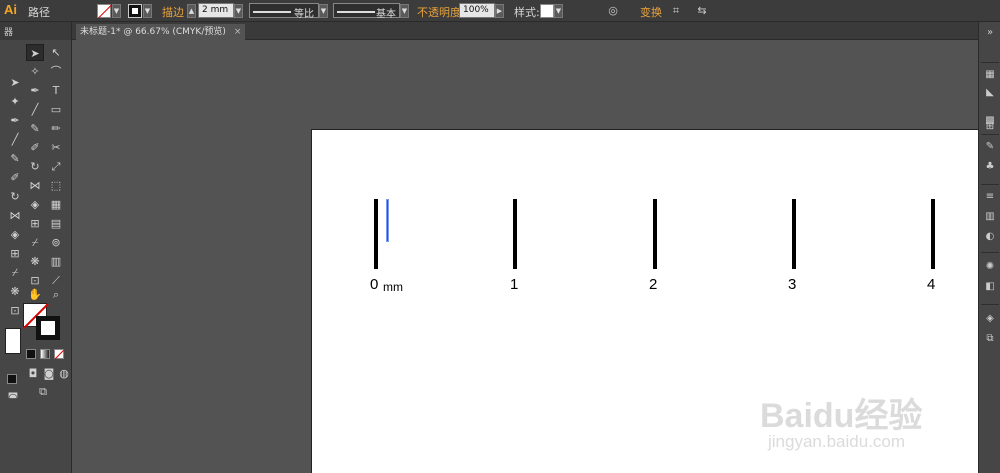 The image size is (1000, 473). What do you see at coordinates (31, 354) in the screenshot?
I see `color-mode-icon` at bounding box center [31, 354].